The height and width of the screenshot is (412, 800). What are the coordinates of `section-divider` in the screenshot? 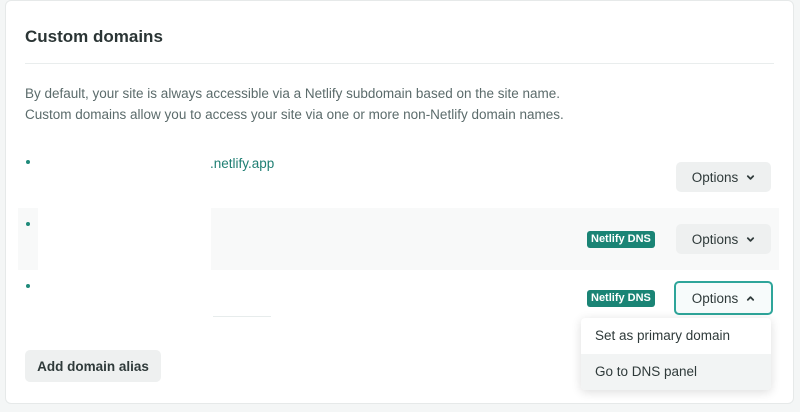 It's located at (399, 63).